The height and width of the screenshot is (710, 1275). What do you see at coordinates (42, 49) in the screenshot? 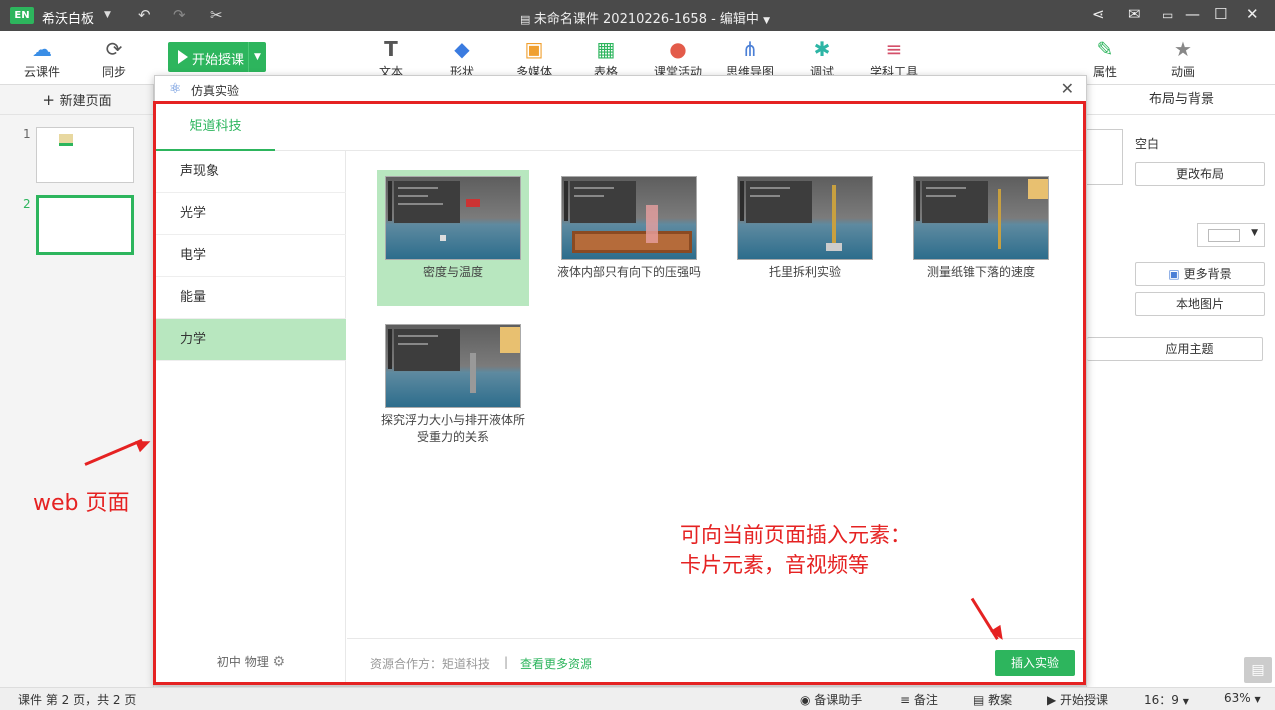
I see `cloud-icon: ☁` at bounding box center [42, 49].